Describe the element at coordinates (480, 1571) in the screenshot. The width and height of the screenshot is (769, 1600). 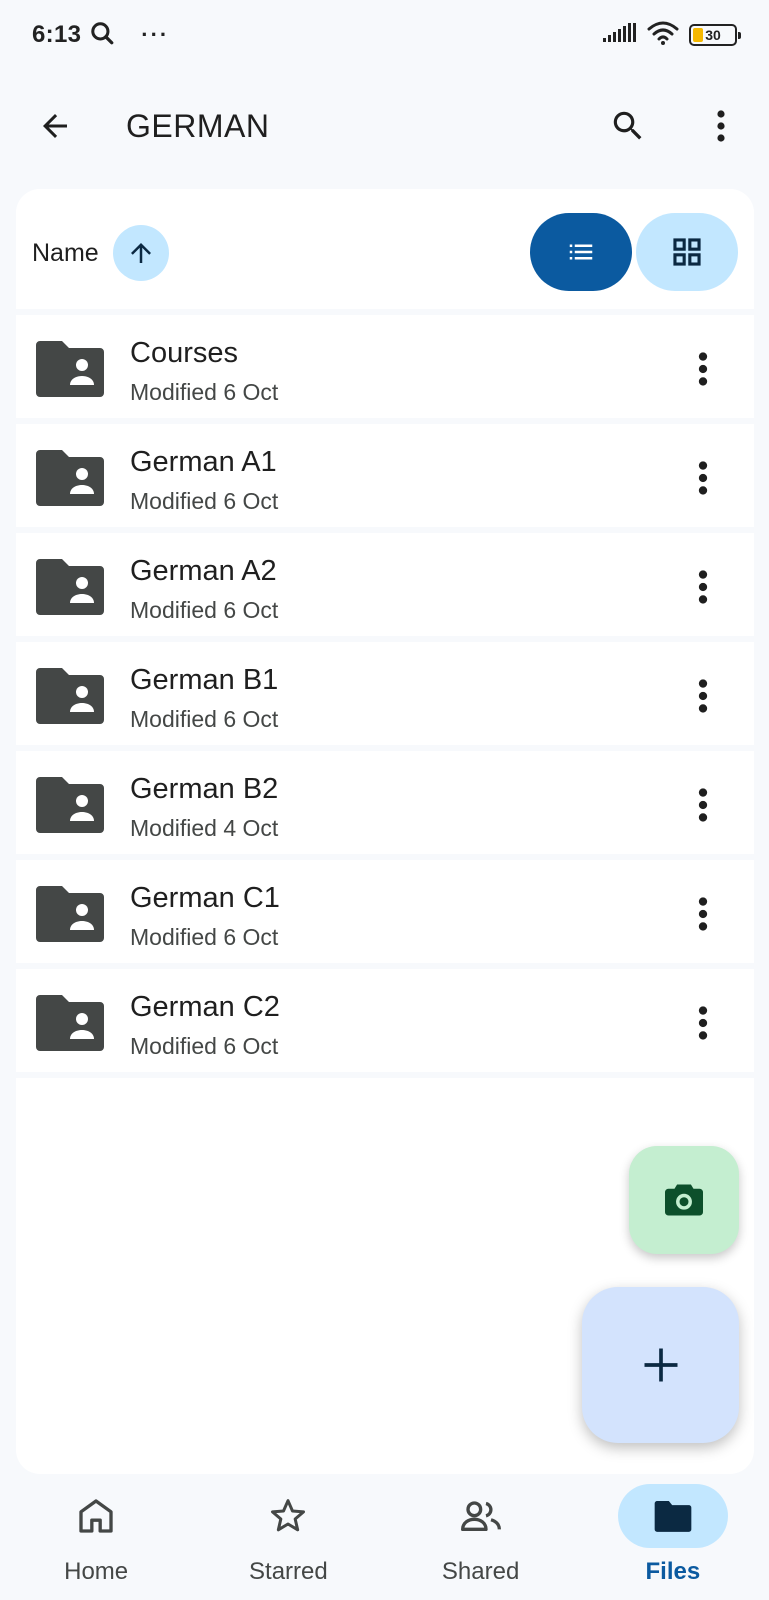
I see `nav-label: Shared` at that location.